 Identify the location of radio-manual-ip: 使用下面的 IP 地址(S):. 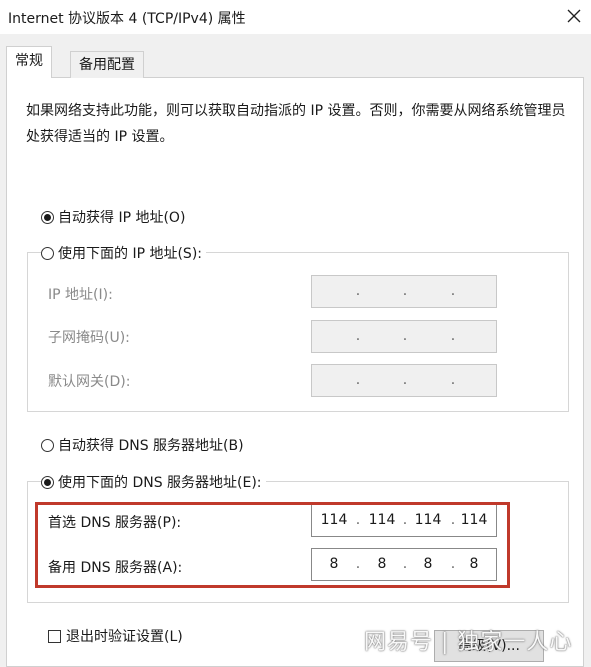
(123, 253).